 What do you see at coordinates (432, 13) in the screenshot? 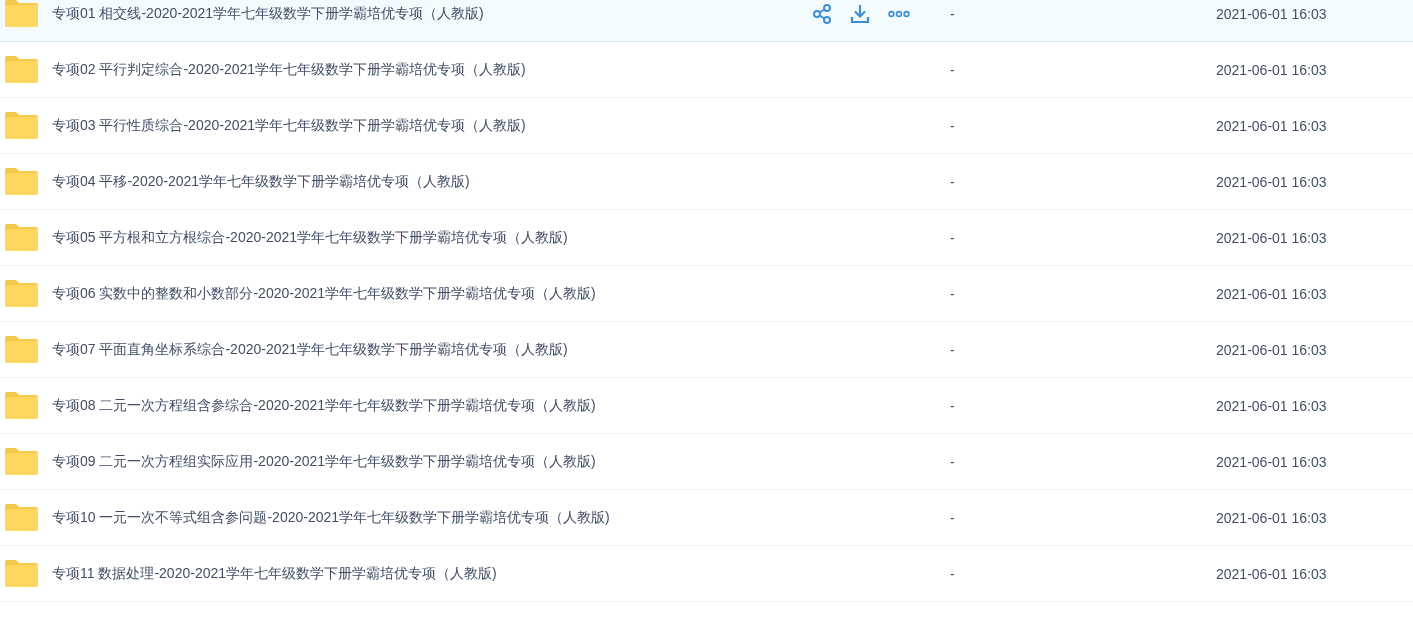
I see `file-name: 专项01 相交线-2020-2021学年七年级数学下册学霸培优专项（人教版)` at bounding box center [432, 13].